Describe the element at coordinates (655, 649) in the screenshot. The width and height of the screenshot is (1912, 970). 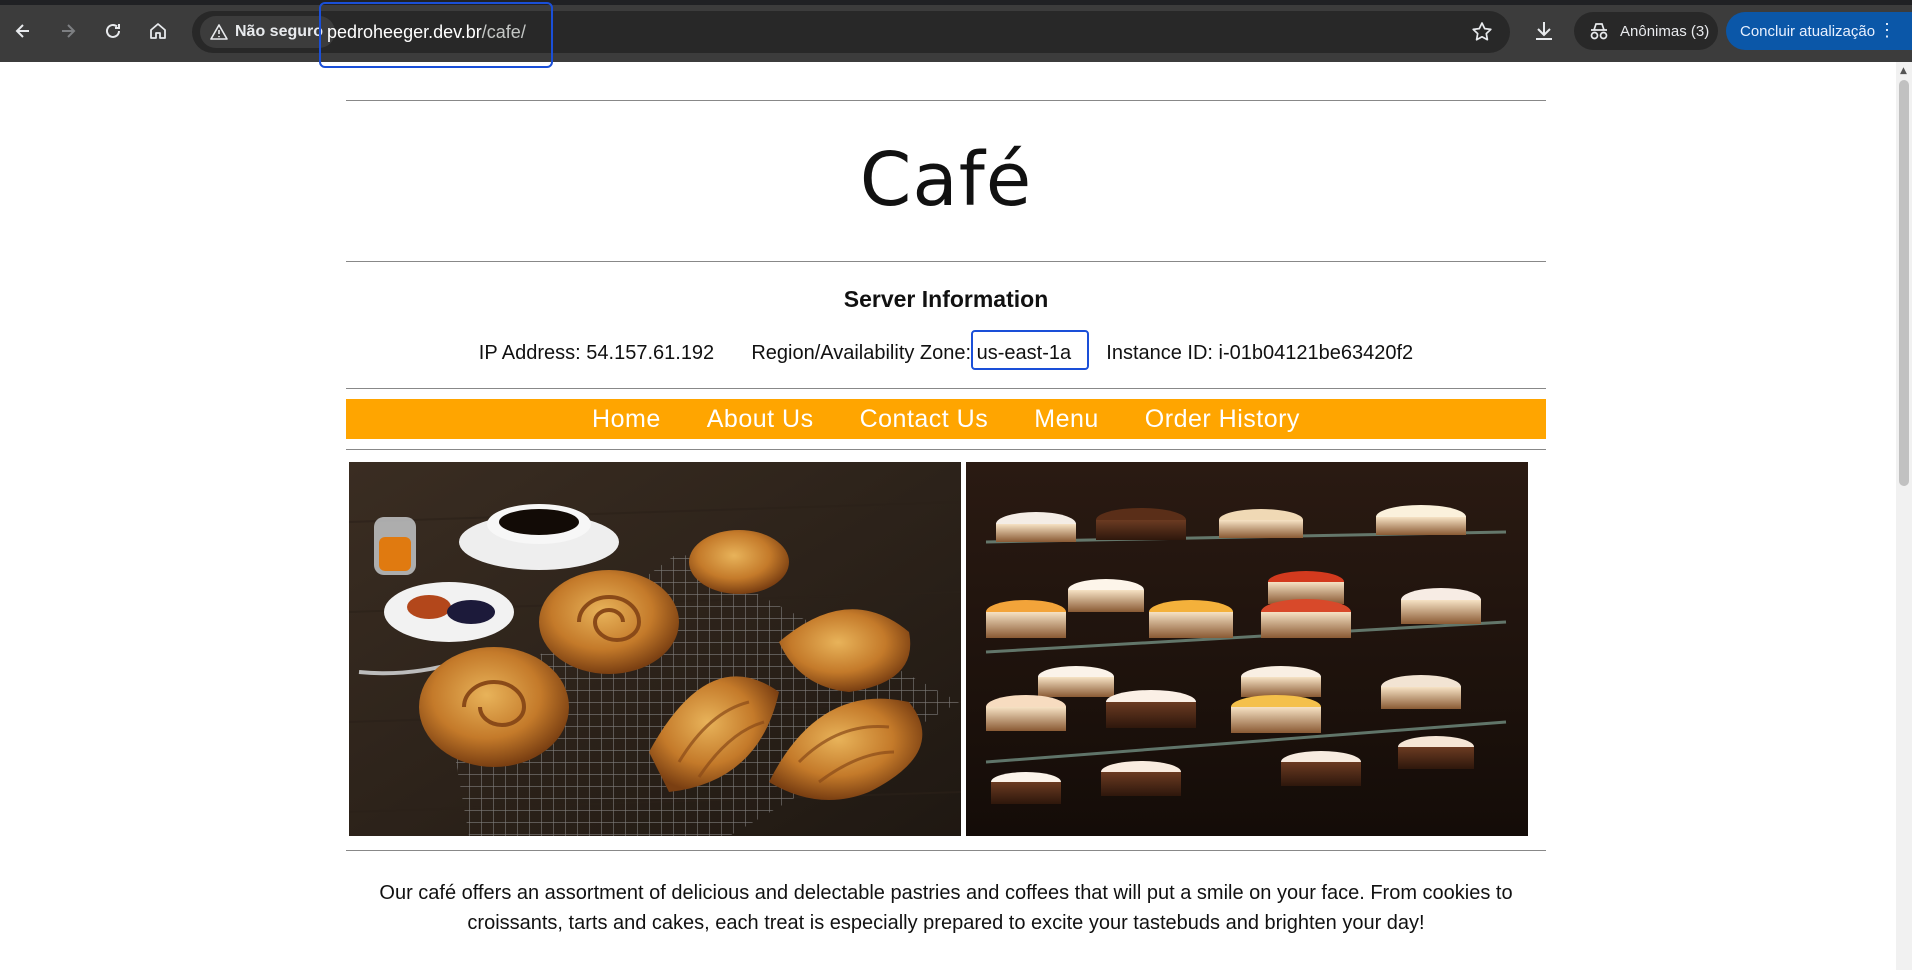
I see `pastries-photo` at that location.